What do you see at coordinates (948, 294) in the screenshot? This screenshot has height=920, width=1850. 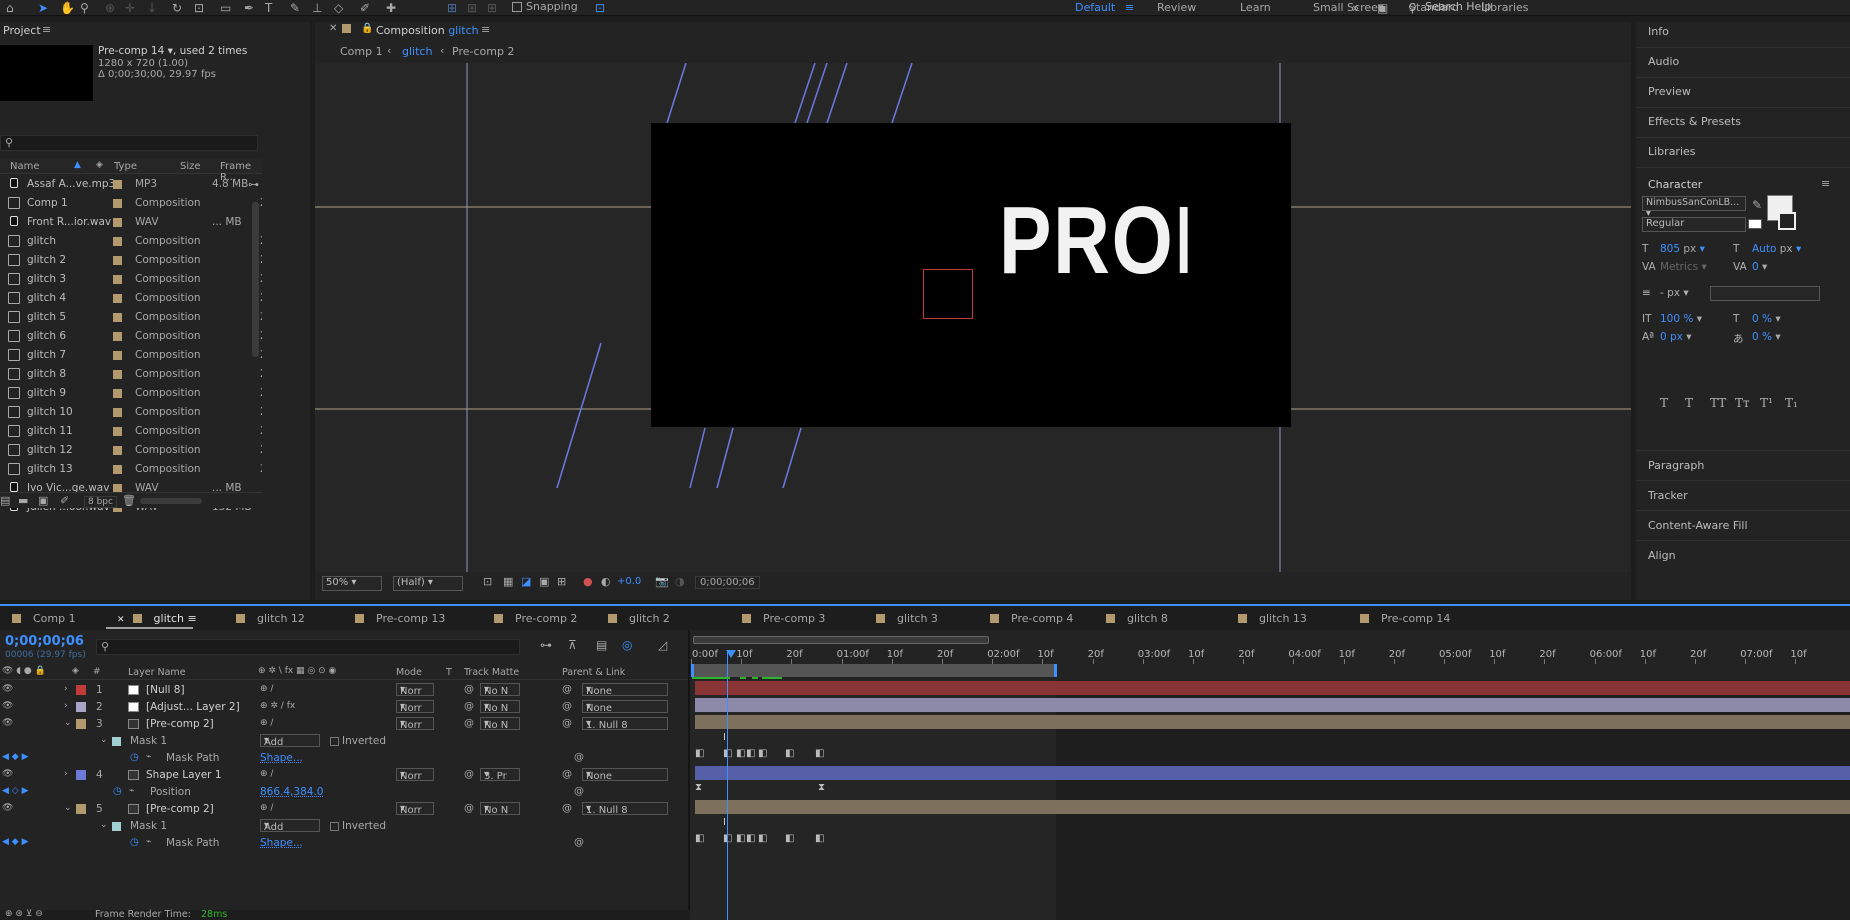 I see `null-layer-box` at bounding box center [948, 294].